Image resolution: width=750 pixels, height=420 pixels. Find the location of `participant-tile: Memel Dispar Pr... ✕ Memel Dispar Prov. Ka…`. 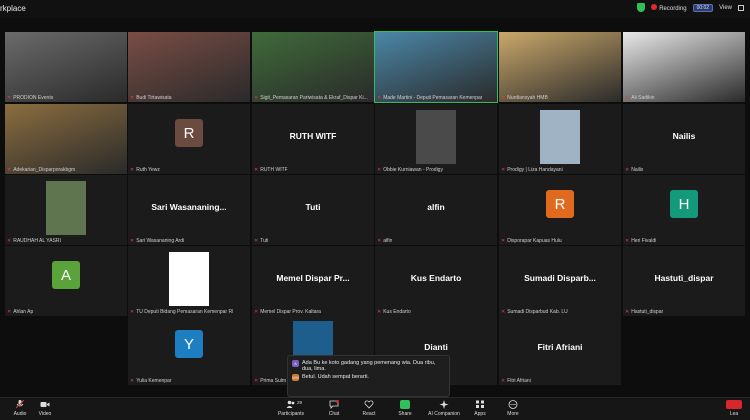

participant-tile: Memel Dispar Pr... ✕ Memel Dispar Prov. Ka… is located at coordinates (313, 281).